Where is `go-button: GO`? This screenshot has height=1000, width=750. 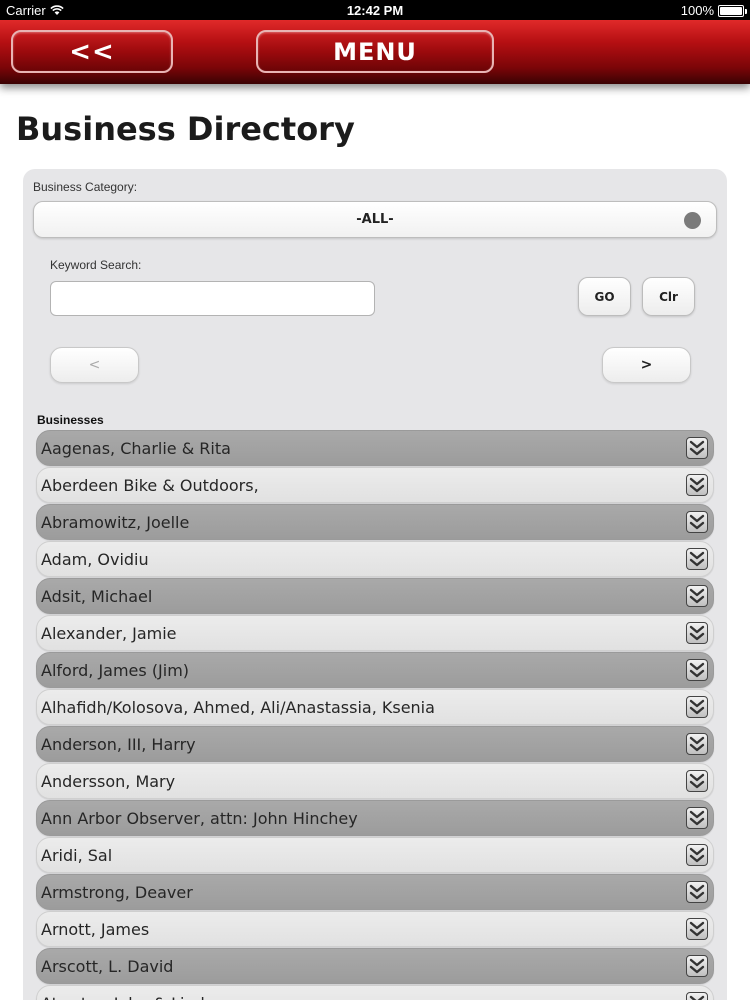
go-button: GO is located at coordinates (604, 296).